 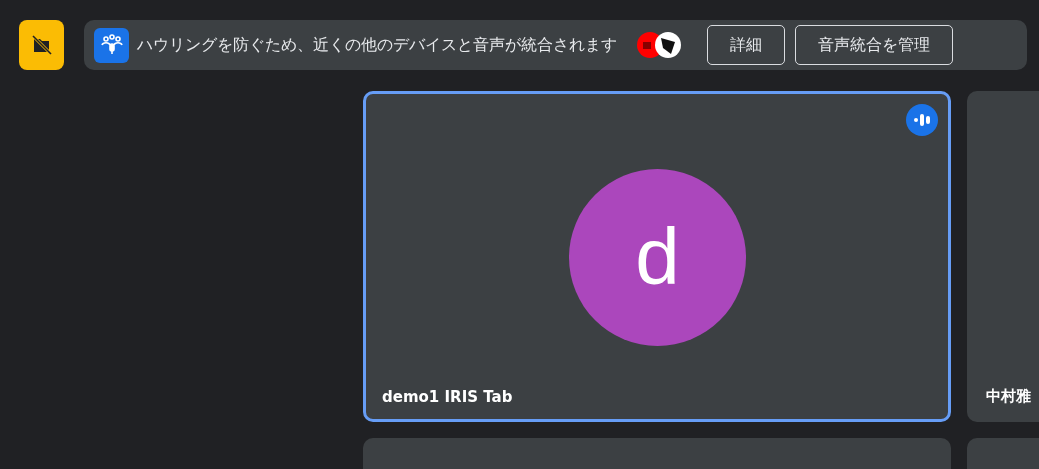 I want to click on participant-avatar: d, so click(x=657, y=257).